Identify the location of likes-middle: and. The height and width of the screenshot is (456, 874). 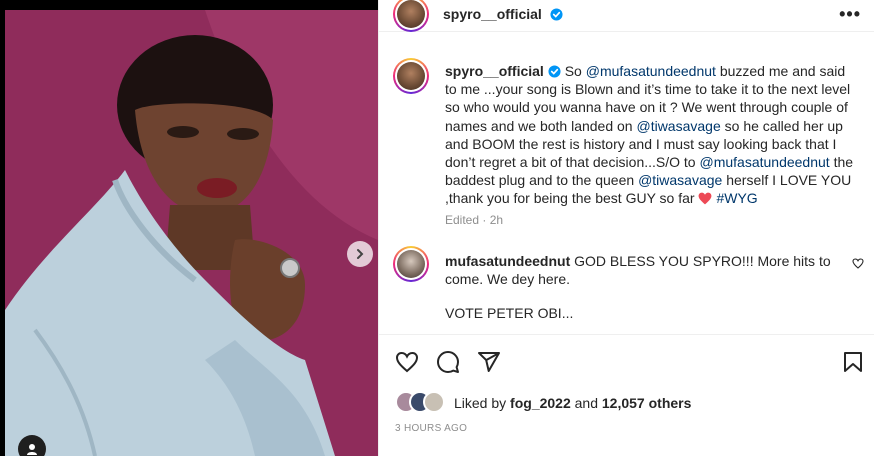
(586, 403).